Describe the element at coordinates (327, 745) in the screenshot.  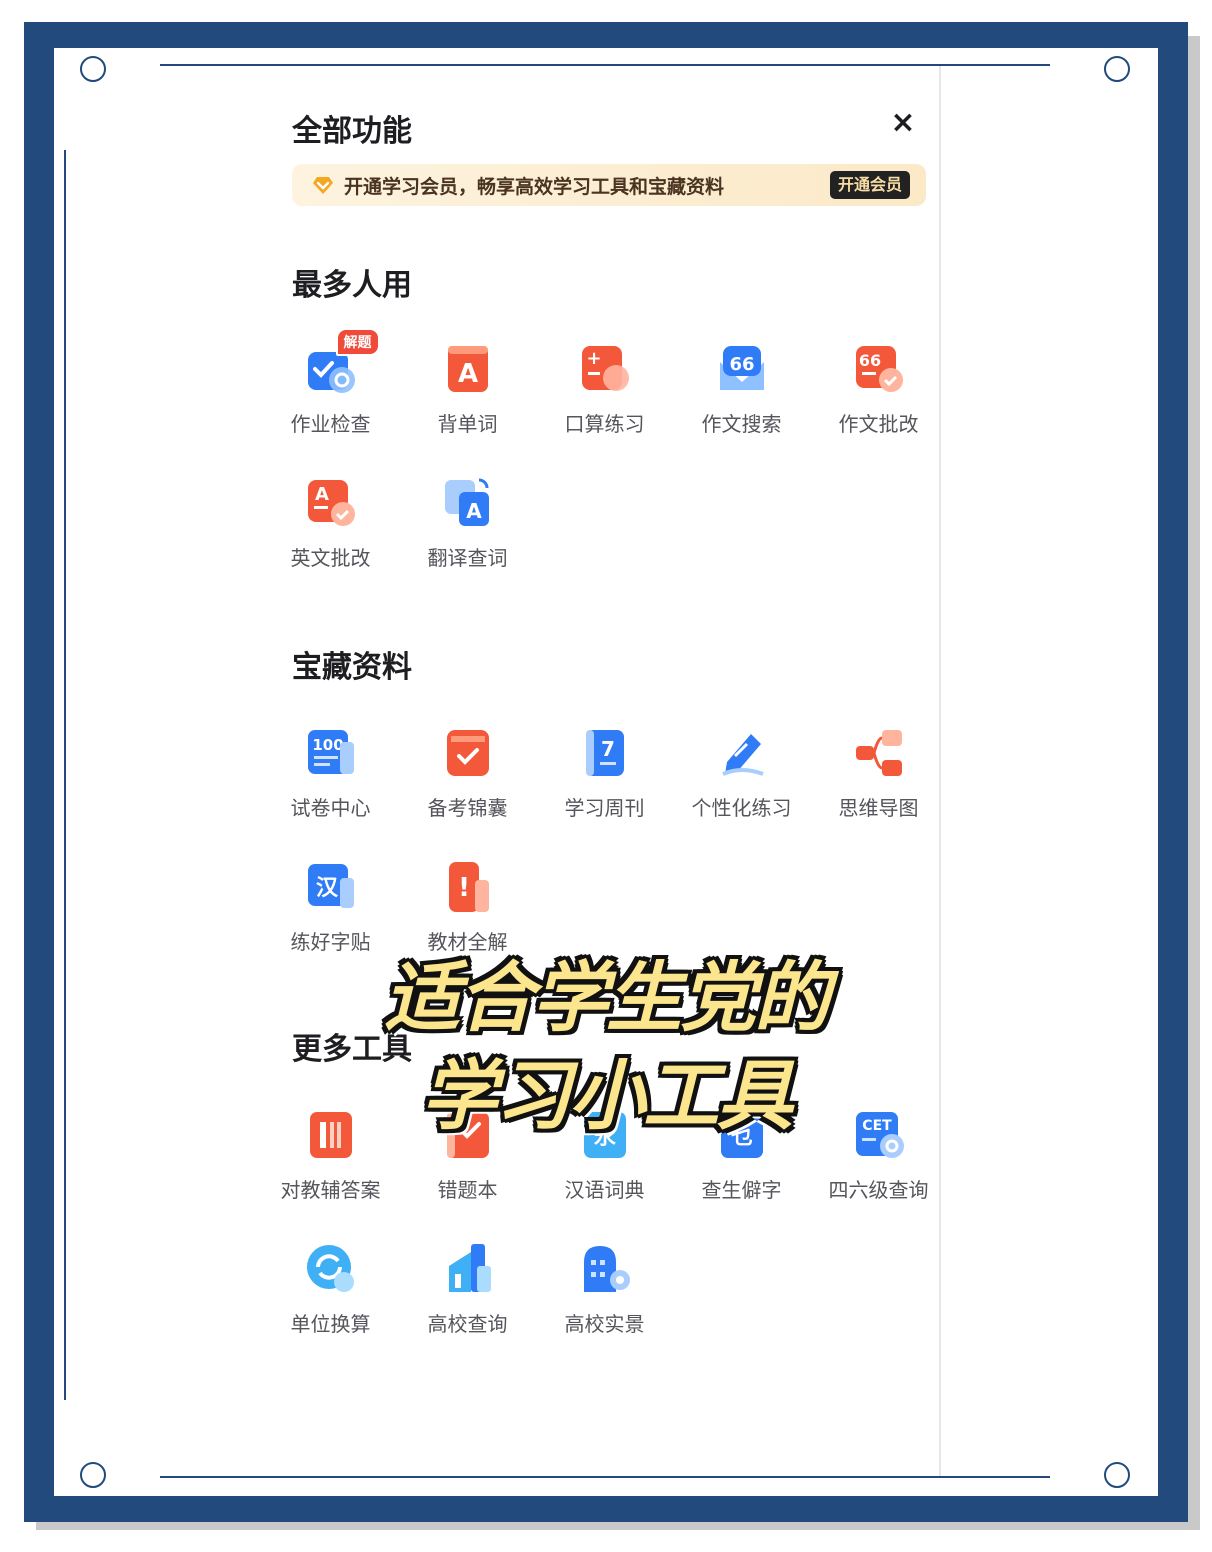
I see `svg-text: 100` at that location.